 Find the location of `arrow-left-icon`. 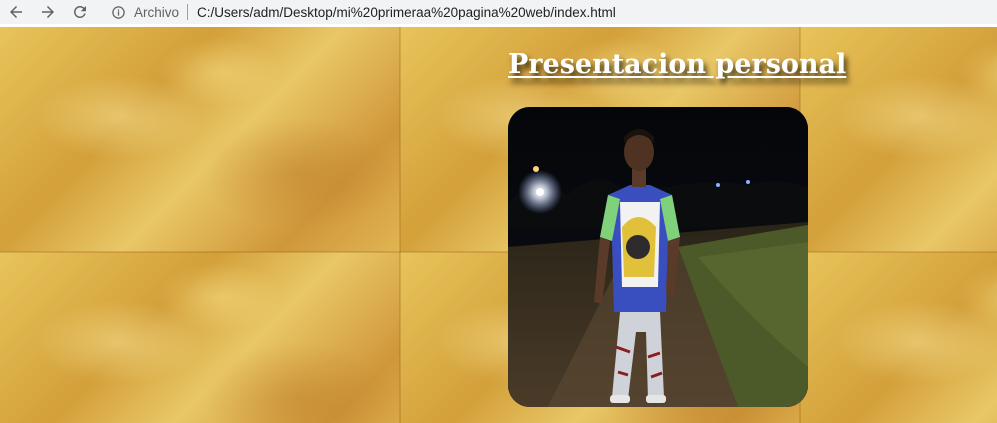

arrow-left-icon is located at coordinates (16, 12).